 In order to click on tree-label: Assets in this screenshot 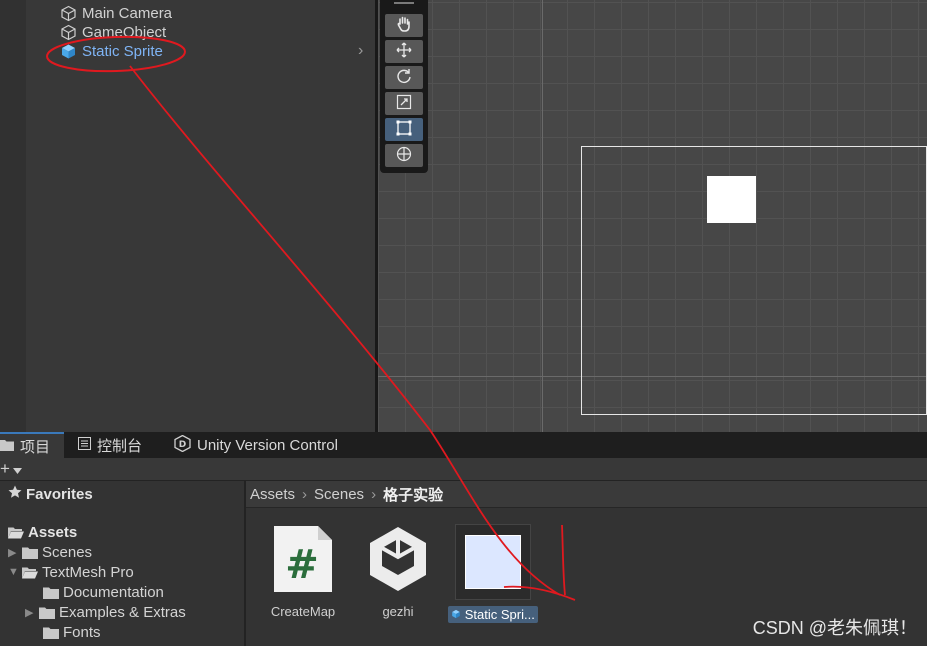, I will do `click(53, 532)`.